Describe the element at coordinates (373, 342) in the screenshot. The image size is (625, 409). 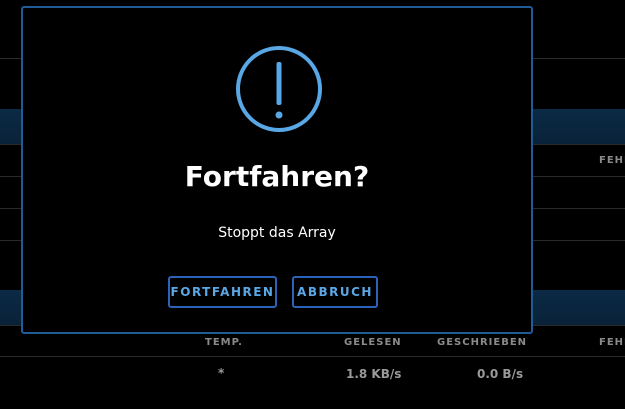
I see `column-header-read: GELESEN` at that location.